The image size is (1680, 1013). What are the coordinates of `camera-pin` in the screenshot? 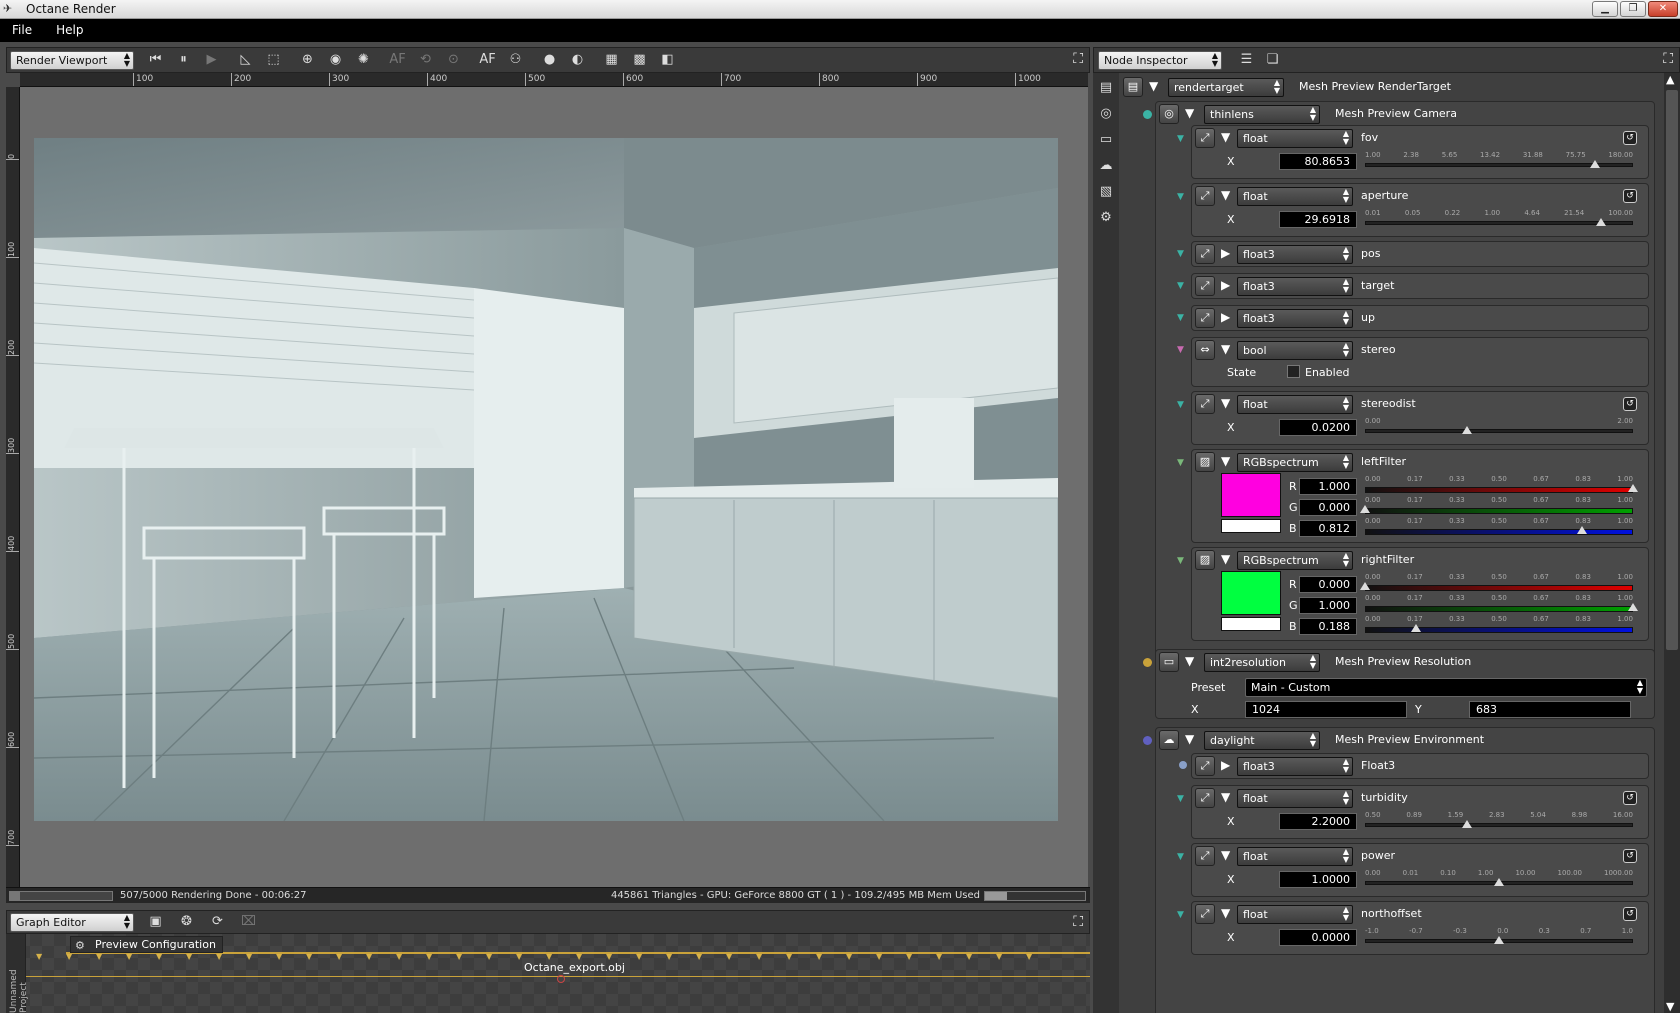 It's located at (1147, 114).